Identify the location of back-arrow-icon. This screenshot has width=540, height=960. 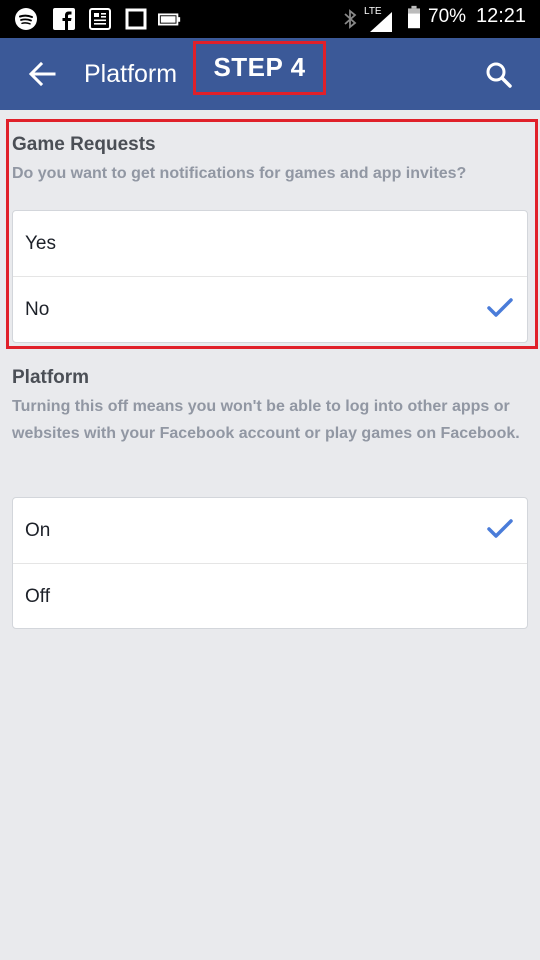
(42, 74).